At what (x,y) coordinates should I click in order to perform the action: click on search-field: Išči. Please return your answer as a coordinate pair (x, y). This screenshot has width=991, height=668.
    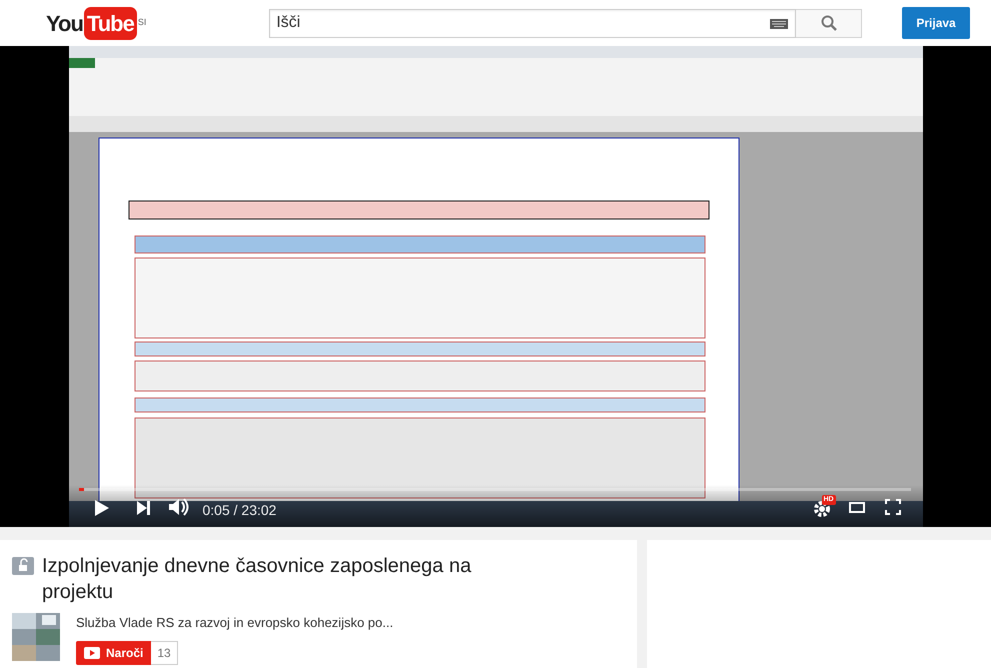
    Looking at the image, I should click on (532, 23).